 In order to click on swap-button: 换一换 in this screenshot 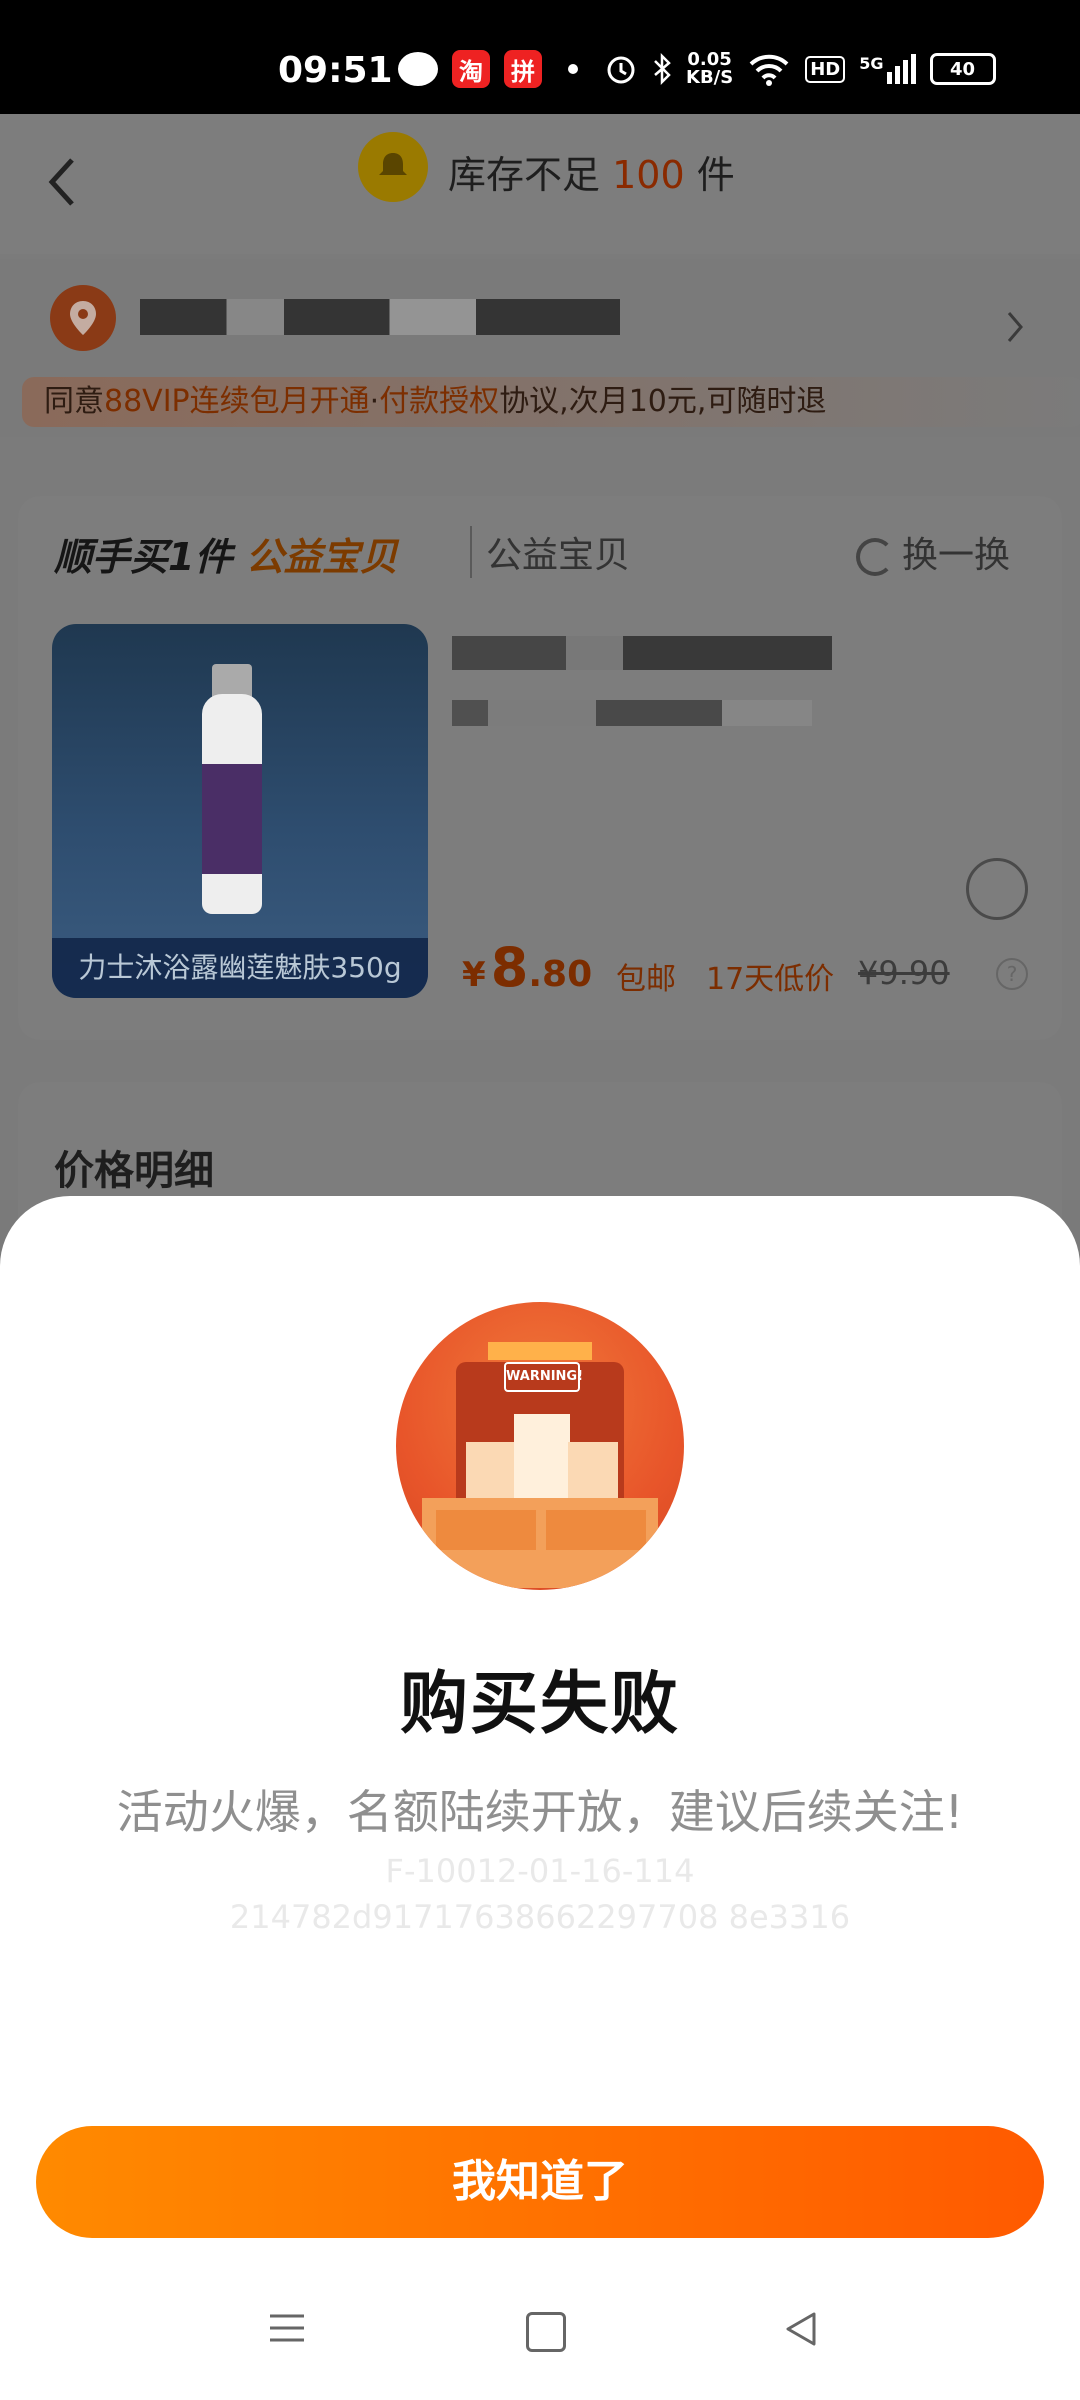, I will do `click(933, 552)`.